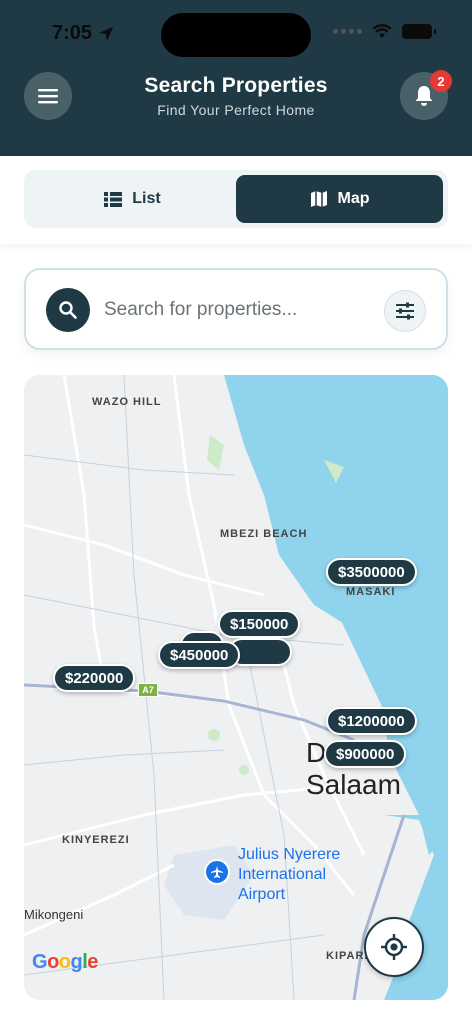 The image size is (472, 1024). I want to click on status-time: 7:05, so click(83, 33).